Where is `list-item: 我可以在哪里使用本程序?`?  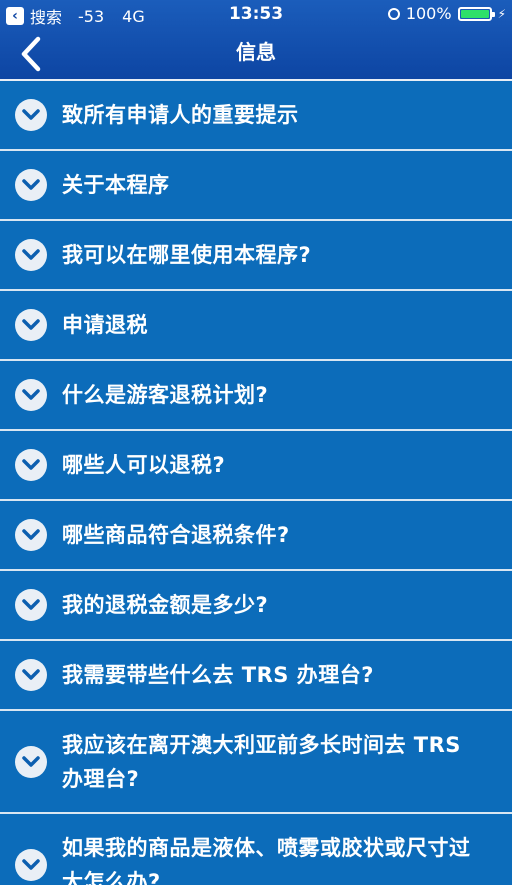
list-item: 我可以在哪里使用本程序? is located at coordinates (256, 254).